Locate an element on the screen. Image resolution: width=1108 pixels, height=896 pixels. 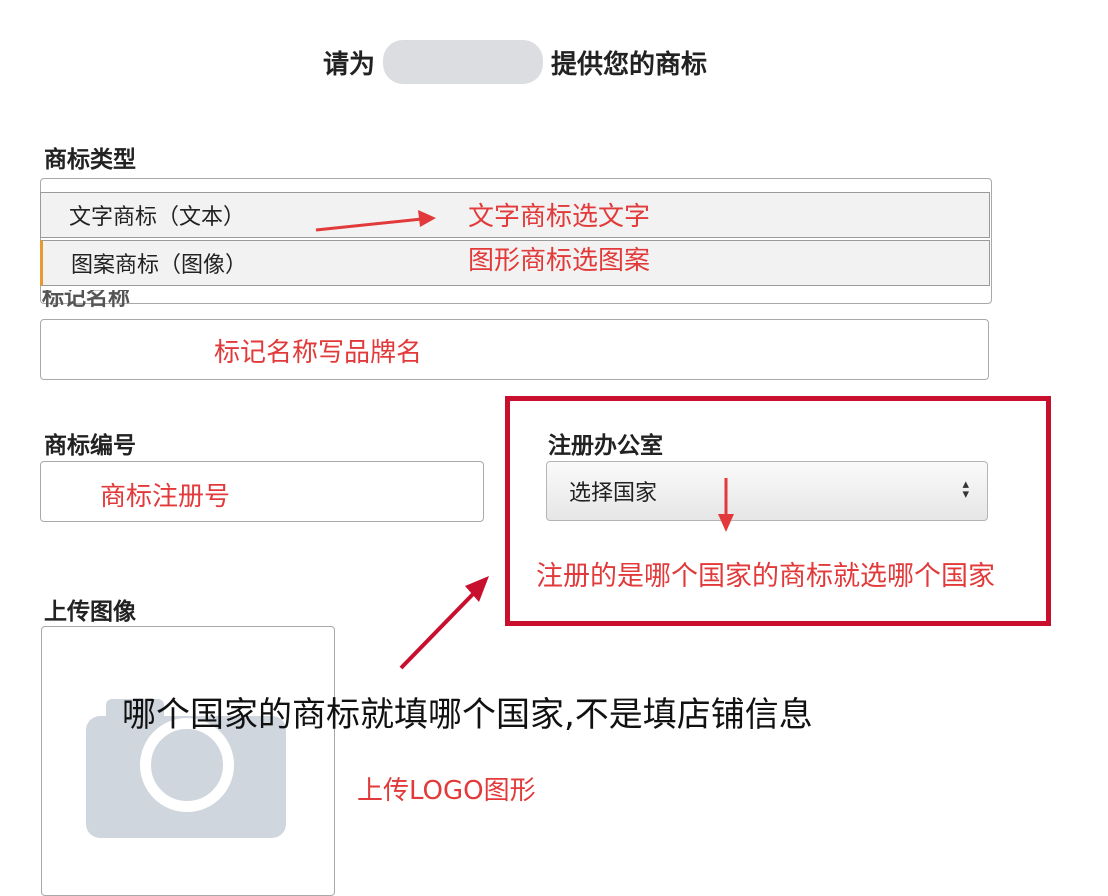
option-word-mark-label: 文字商标（文本） is located at coordinates (157, 217).